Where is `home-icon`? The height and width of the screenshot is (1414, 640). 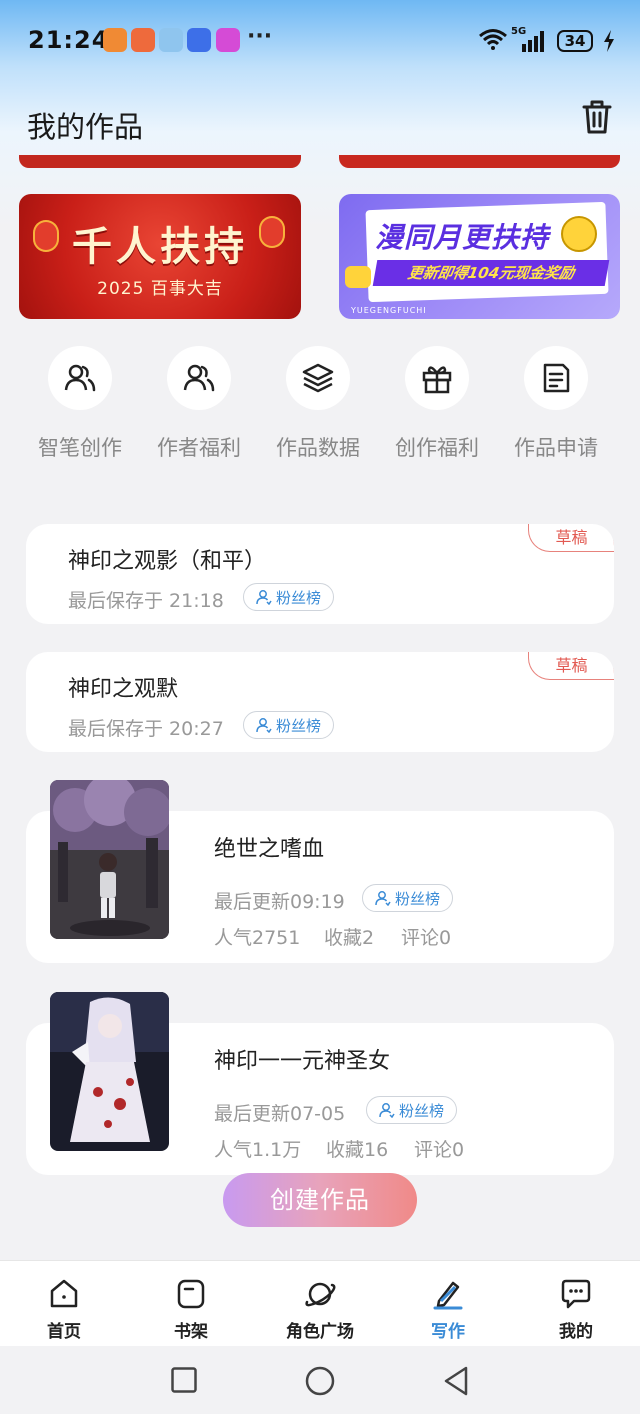
home-icon is located at coordinates (64, 1293).